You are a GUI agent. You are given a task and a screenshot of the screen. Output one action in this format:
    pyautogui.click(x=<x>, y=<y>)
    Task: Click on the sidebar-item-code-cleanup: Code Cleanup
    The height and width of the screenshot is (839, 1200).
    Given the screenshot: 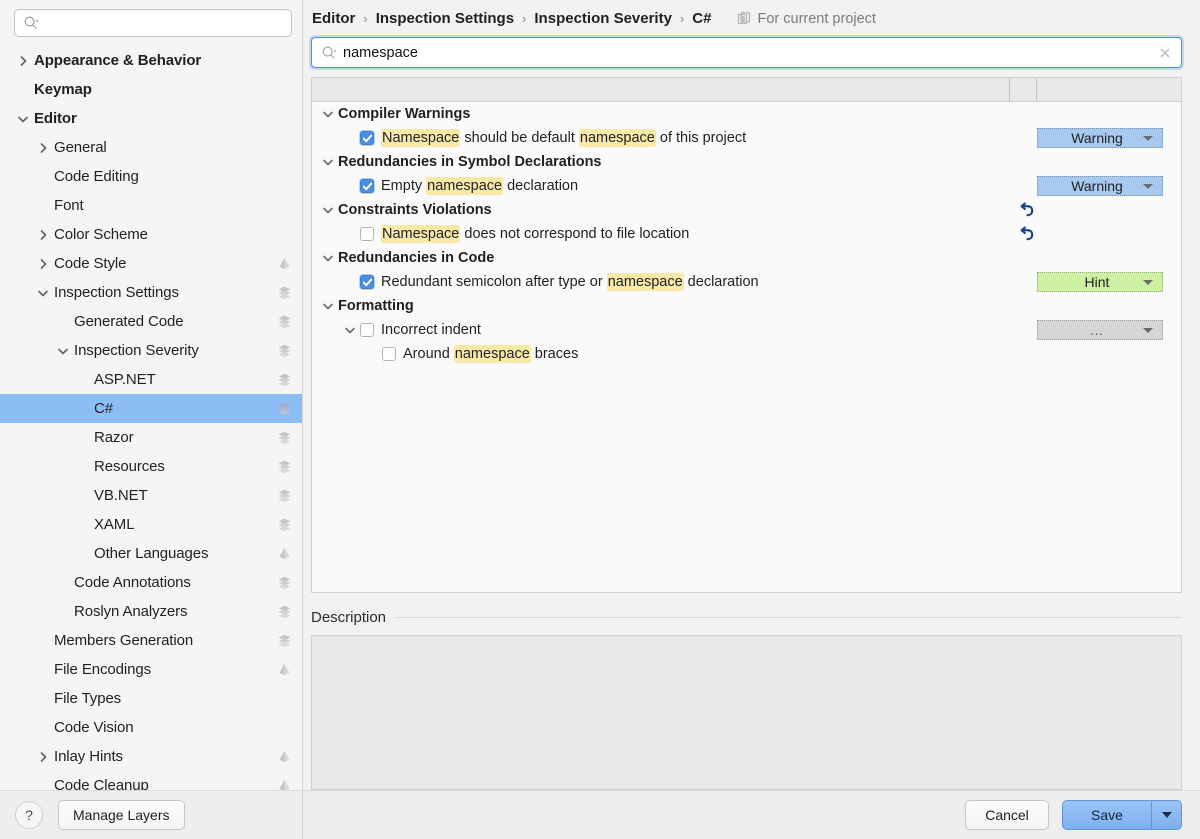 What is the action you would take?
    pyautogui.click(x=151, y=780)
    